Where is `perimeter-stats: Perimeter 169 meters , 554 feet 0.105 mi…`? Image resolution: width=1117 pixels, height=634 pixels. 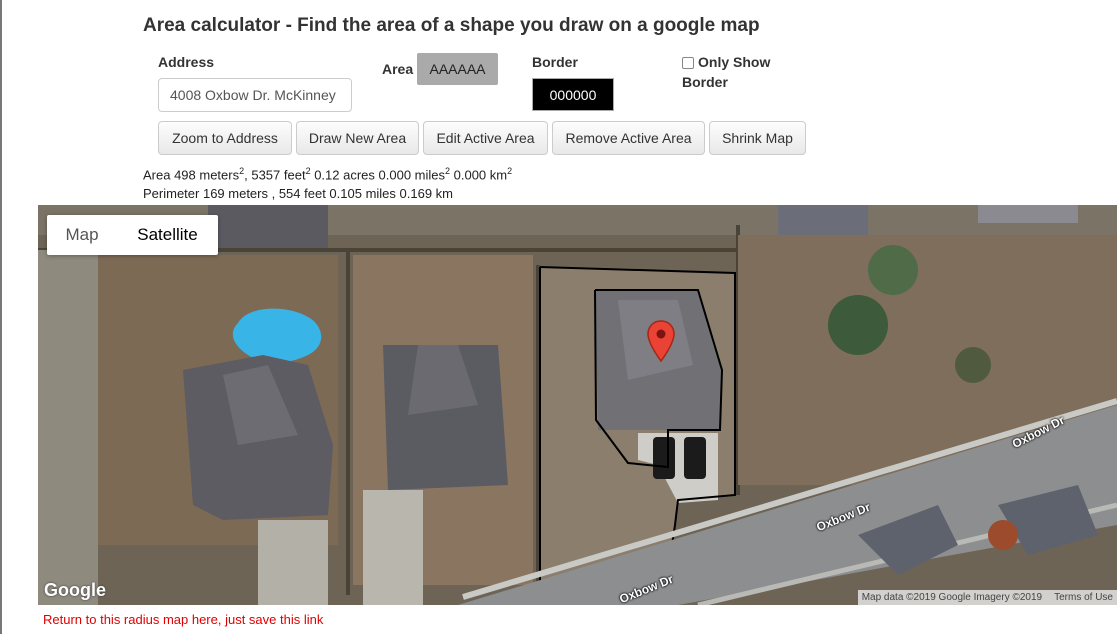 perimeter-stats: Perimeter 169 meters , 554 feet 0.105 mi… is located at coordinates (298, 193).